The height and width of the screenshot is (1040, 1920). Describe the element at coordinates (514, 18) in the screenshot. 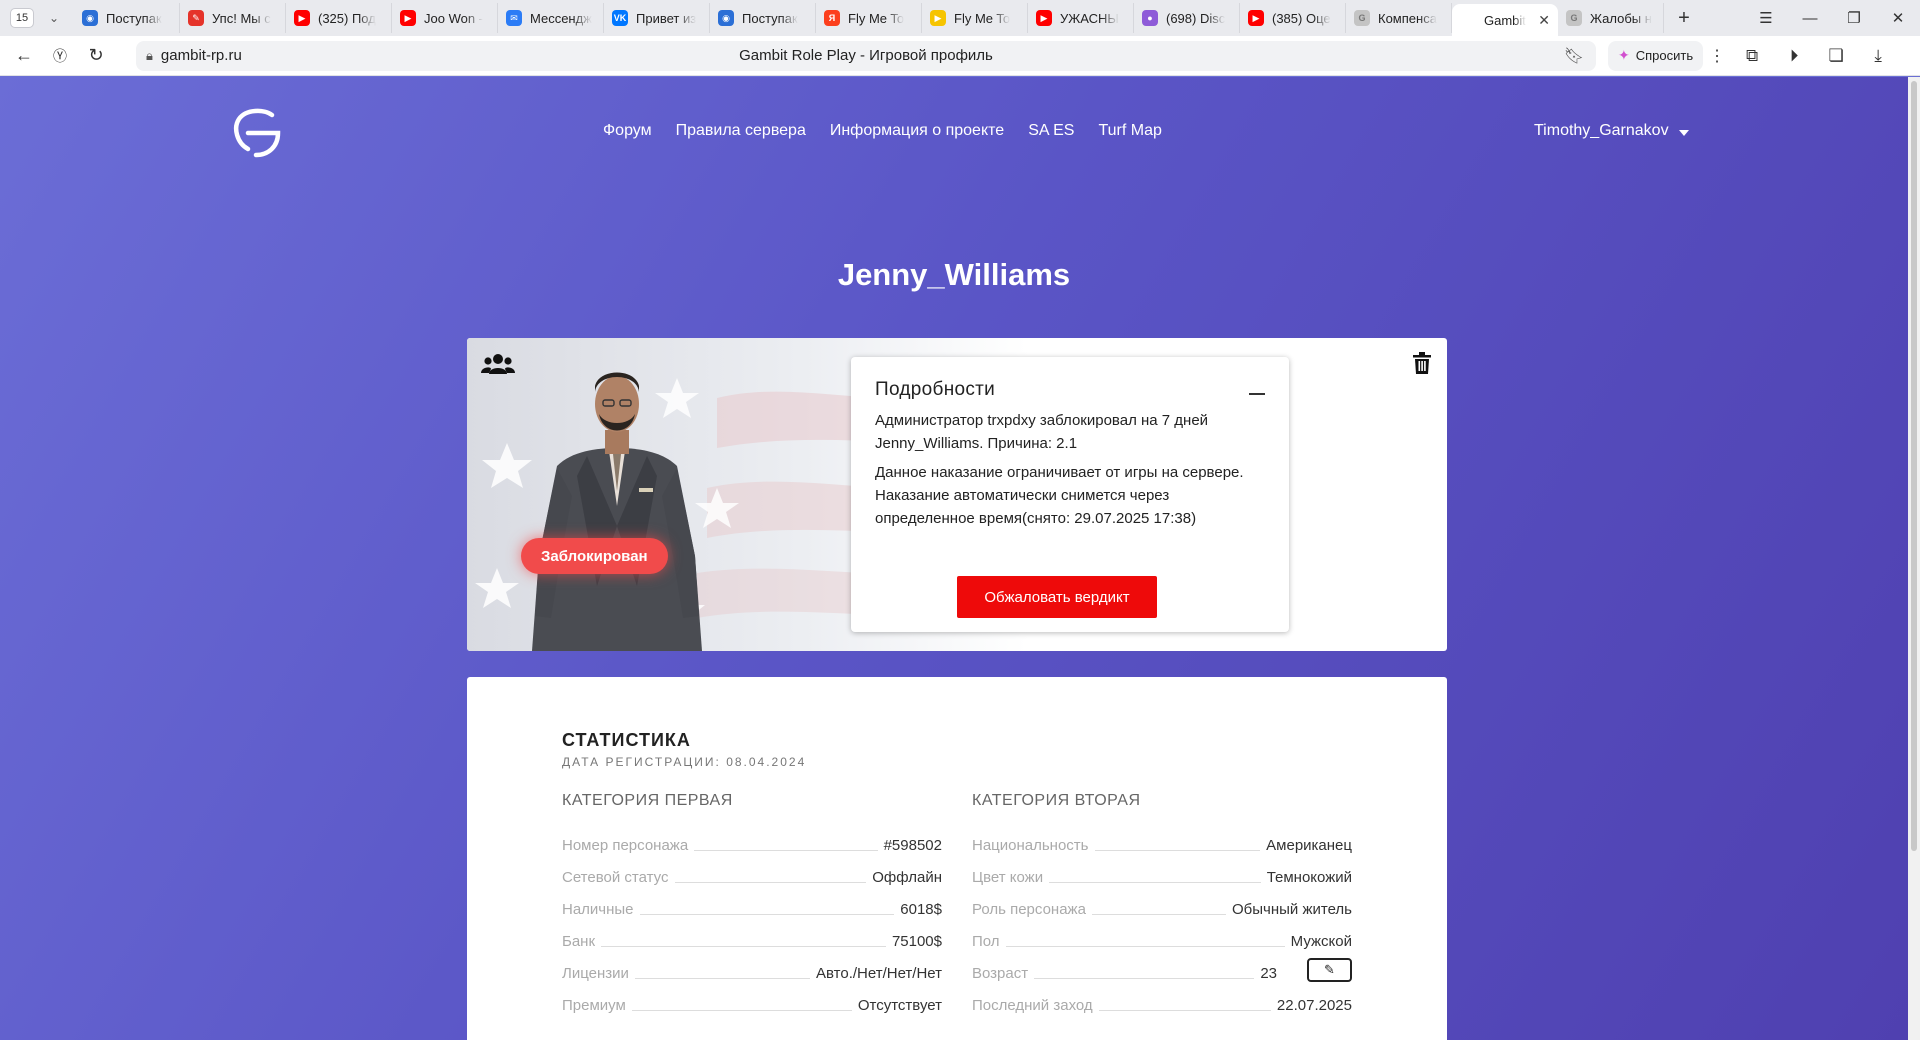

I see `tab-favicon-icon: ✉` at that location.